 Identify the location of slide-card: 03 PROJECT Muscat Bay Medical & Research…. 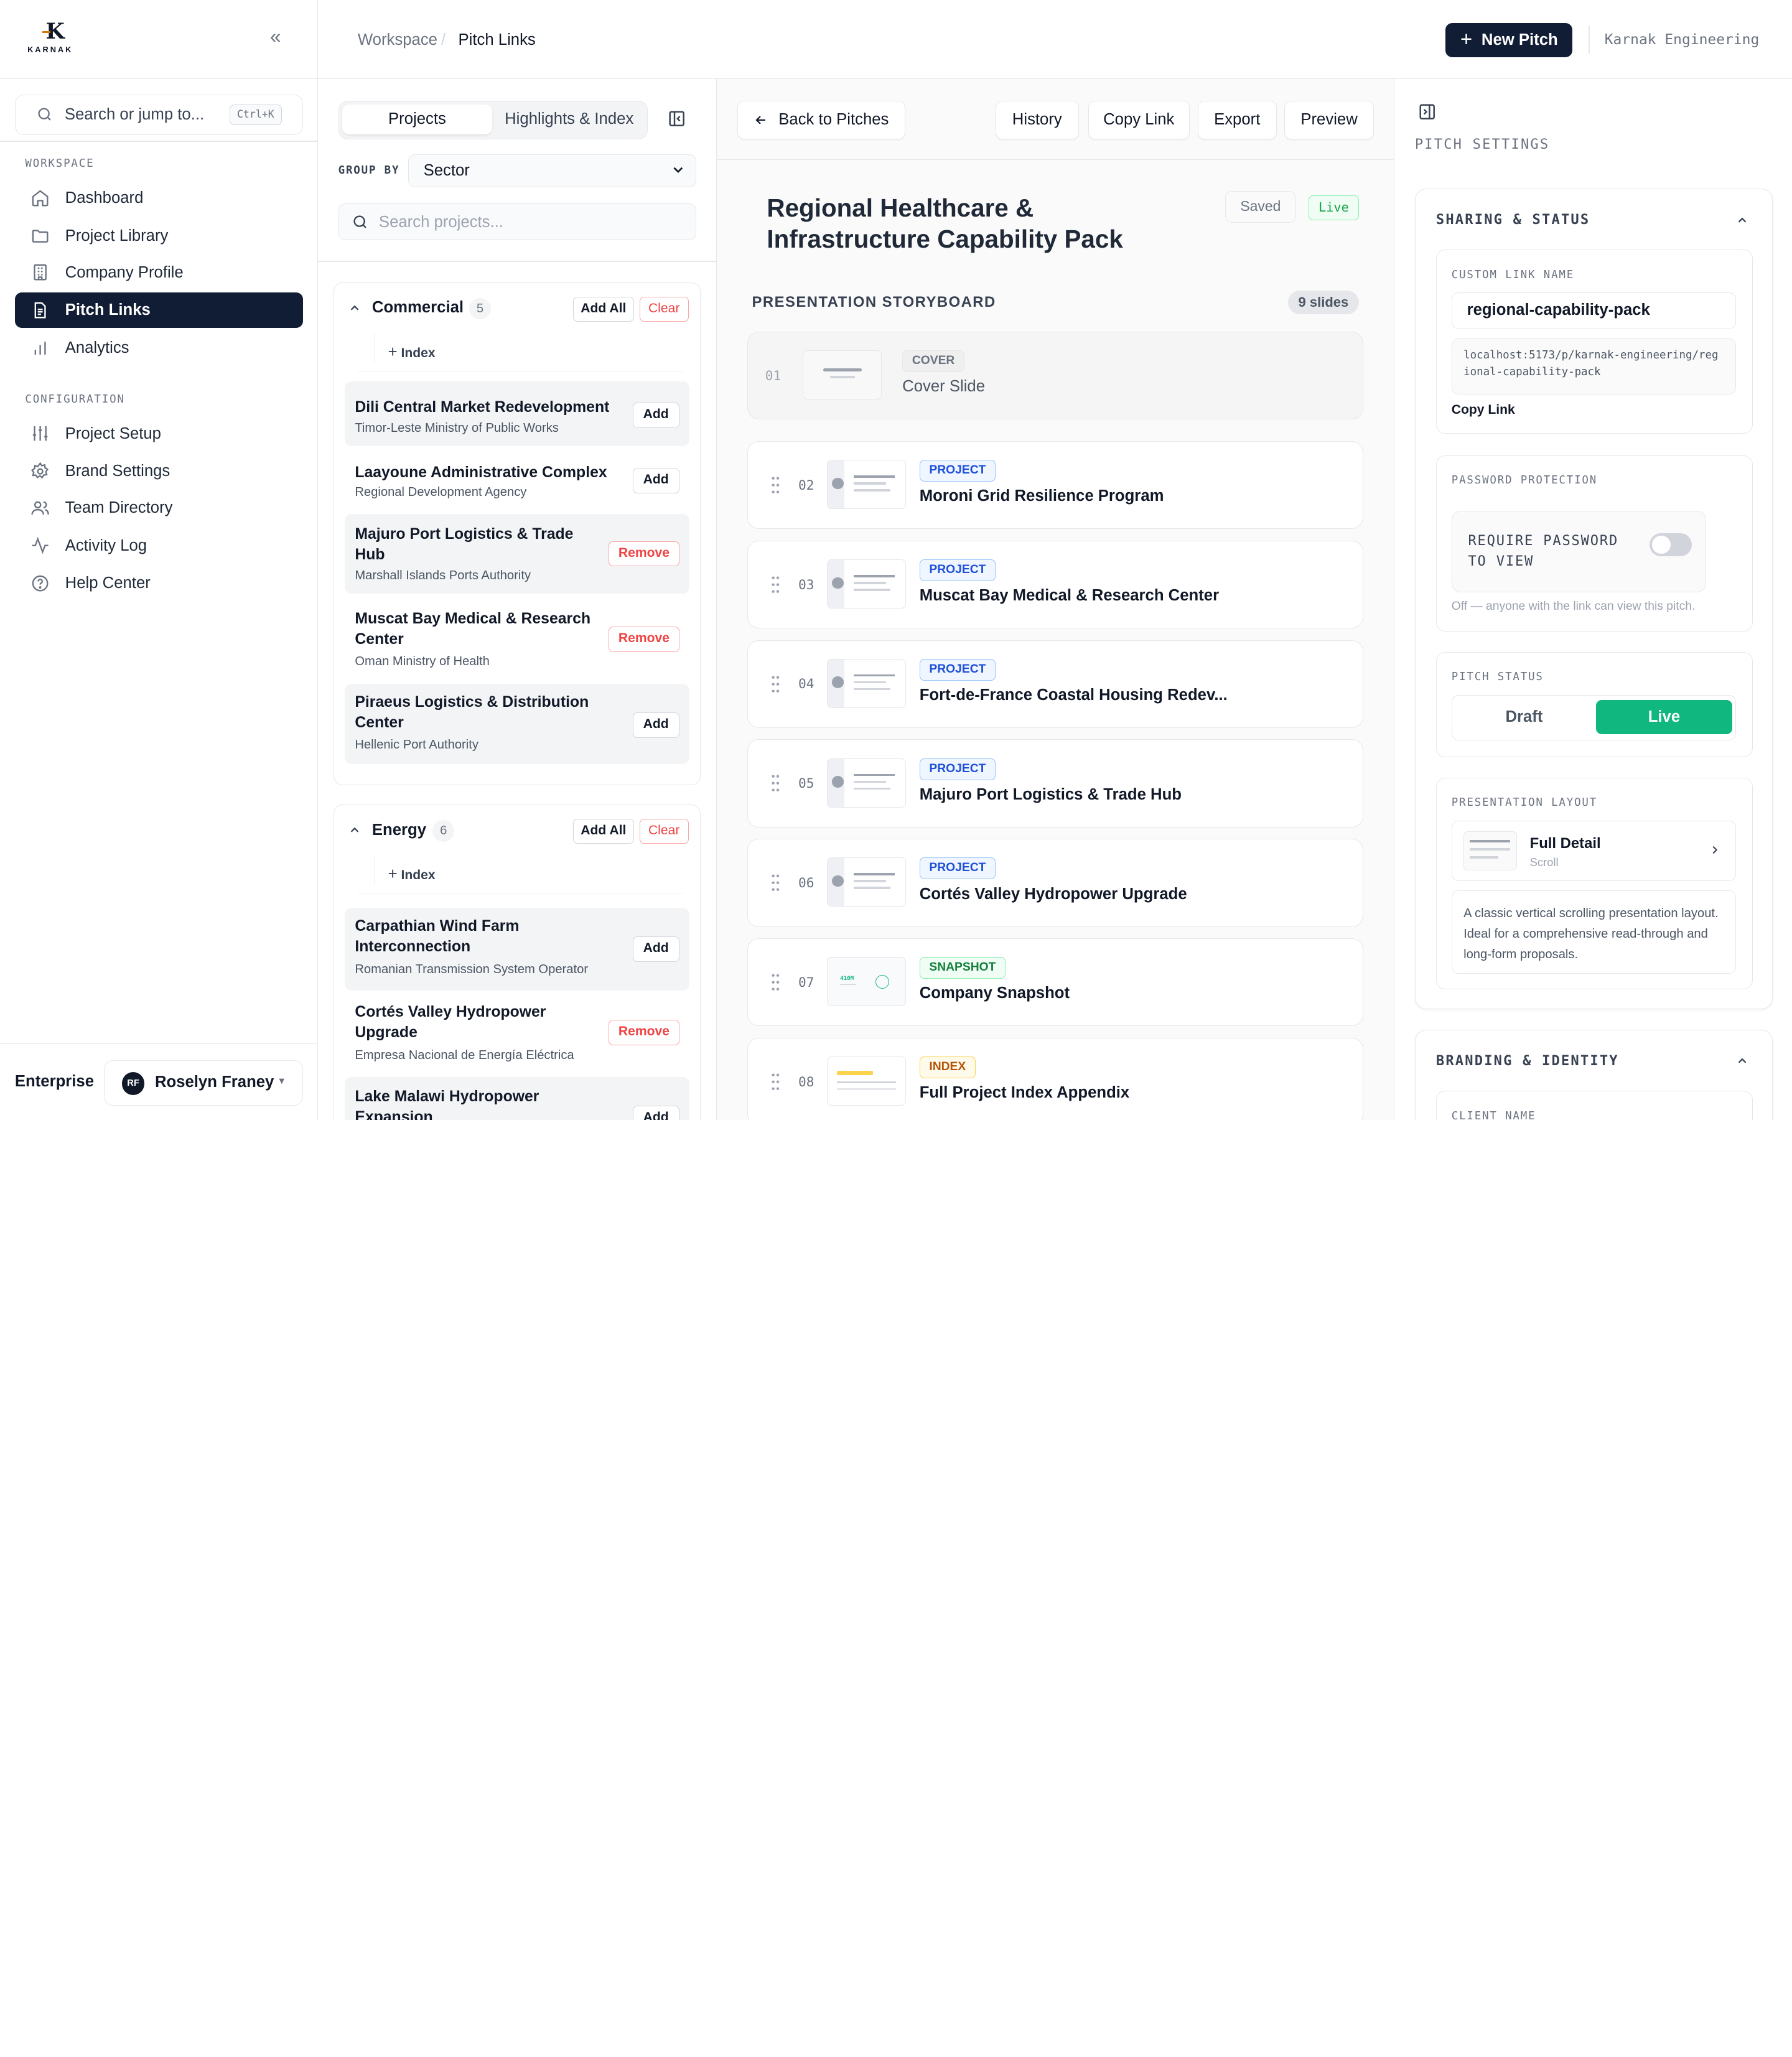
(1055, 584).